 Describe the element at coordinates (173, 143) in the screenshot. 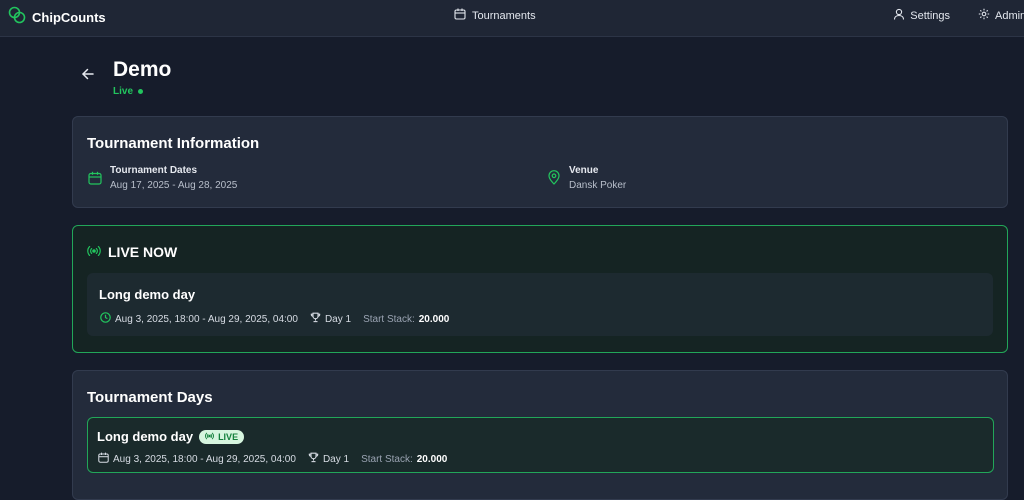

I see `tournament-info-heading: Tournament Information` at that location.